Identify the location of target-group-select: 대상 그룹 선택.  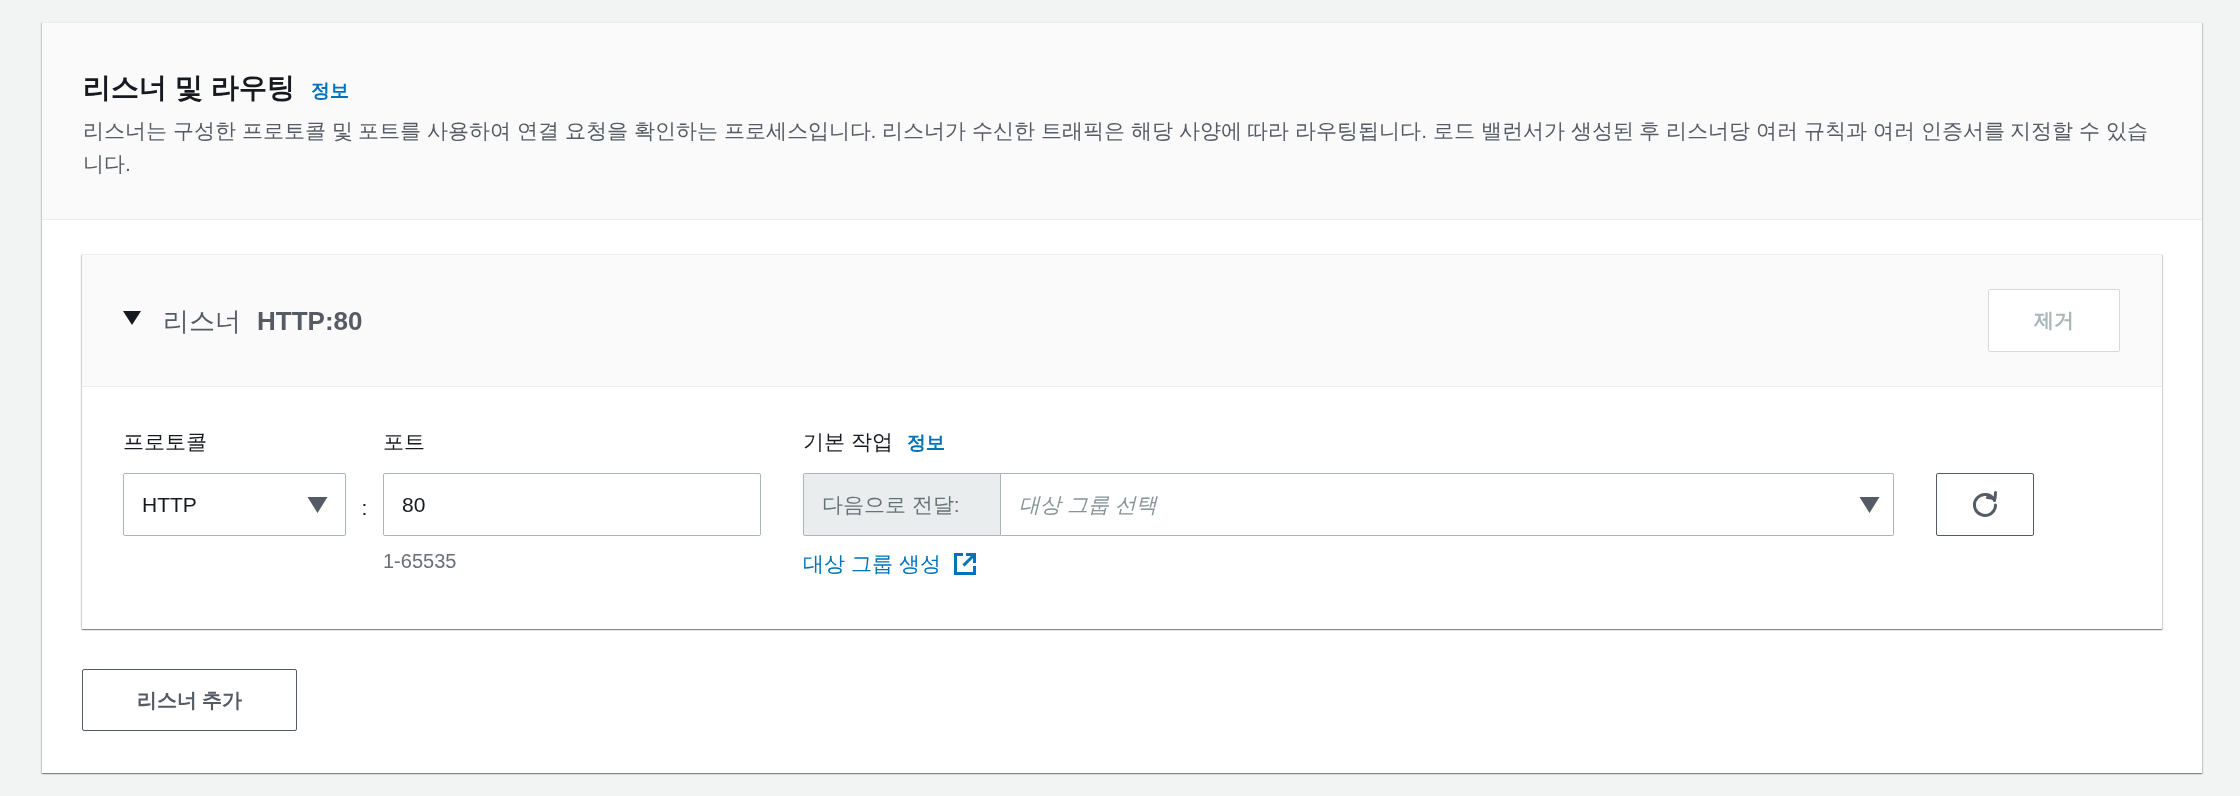
(1447, 504).